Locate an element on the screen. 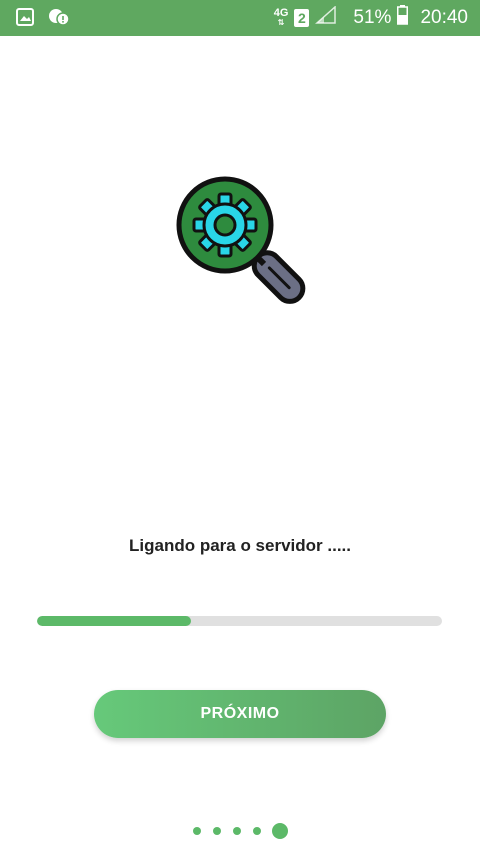 This screenshot has width=480, height=853. clock: 20:40 is located at coordinates (444, 17).